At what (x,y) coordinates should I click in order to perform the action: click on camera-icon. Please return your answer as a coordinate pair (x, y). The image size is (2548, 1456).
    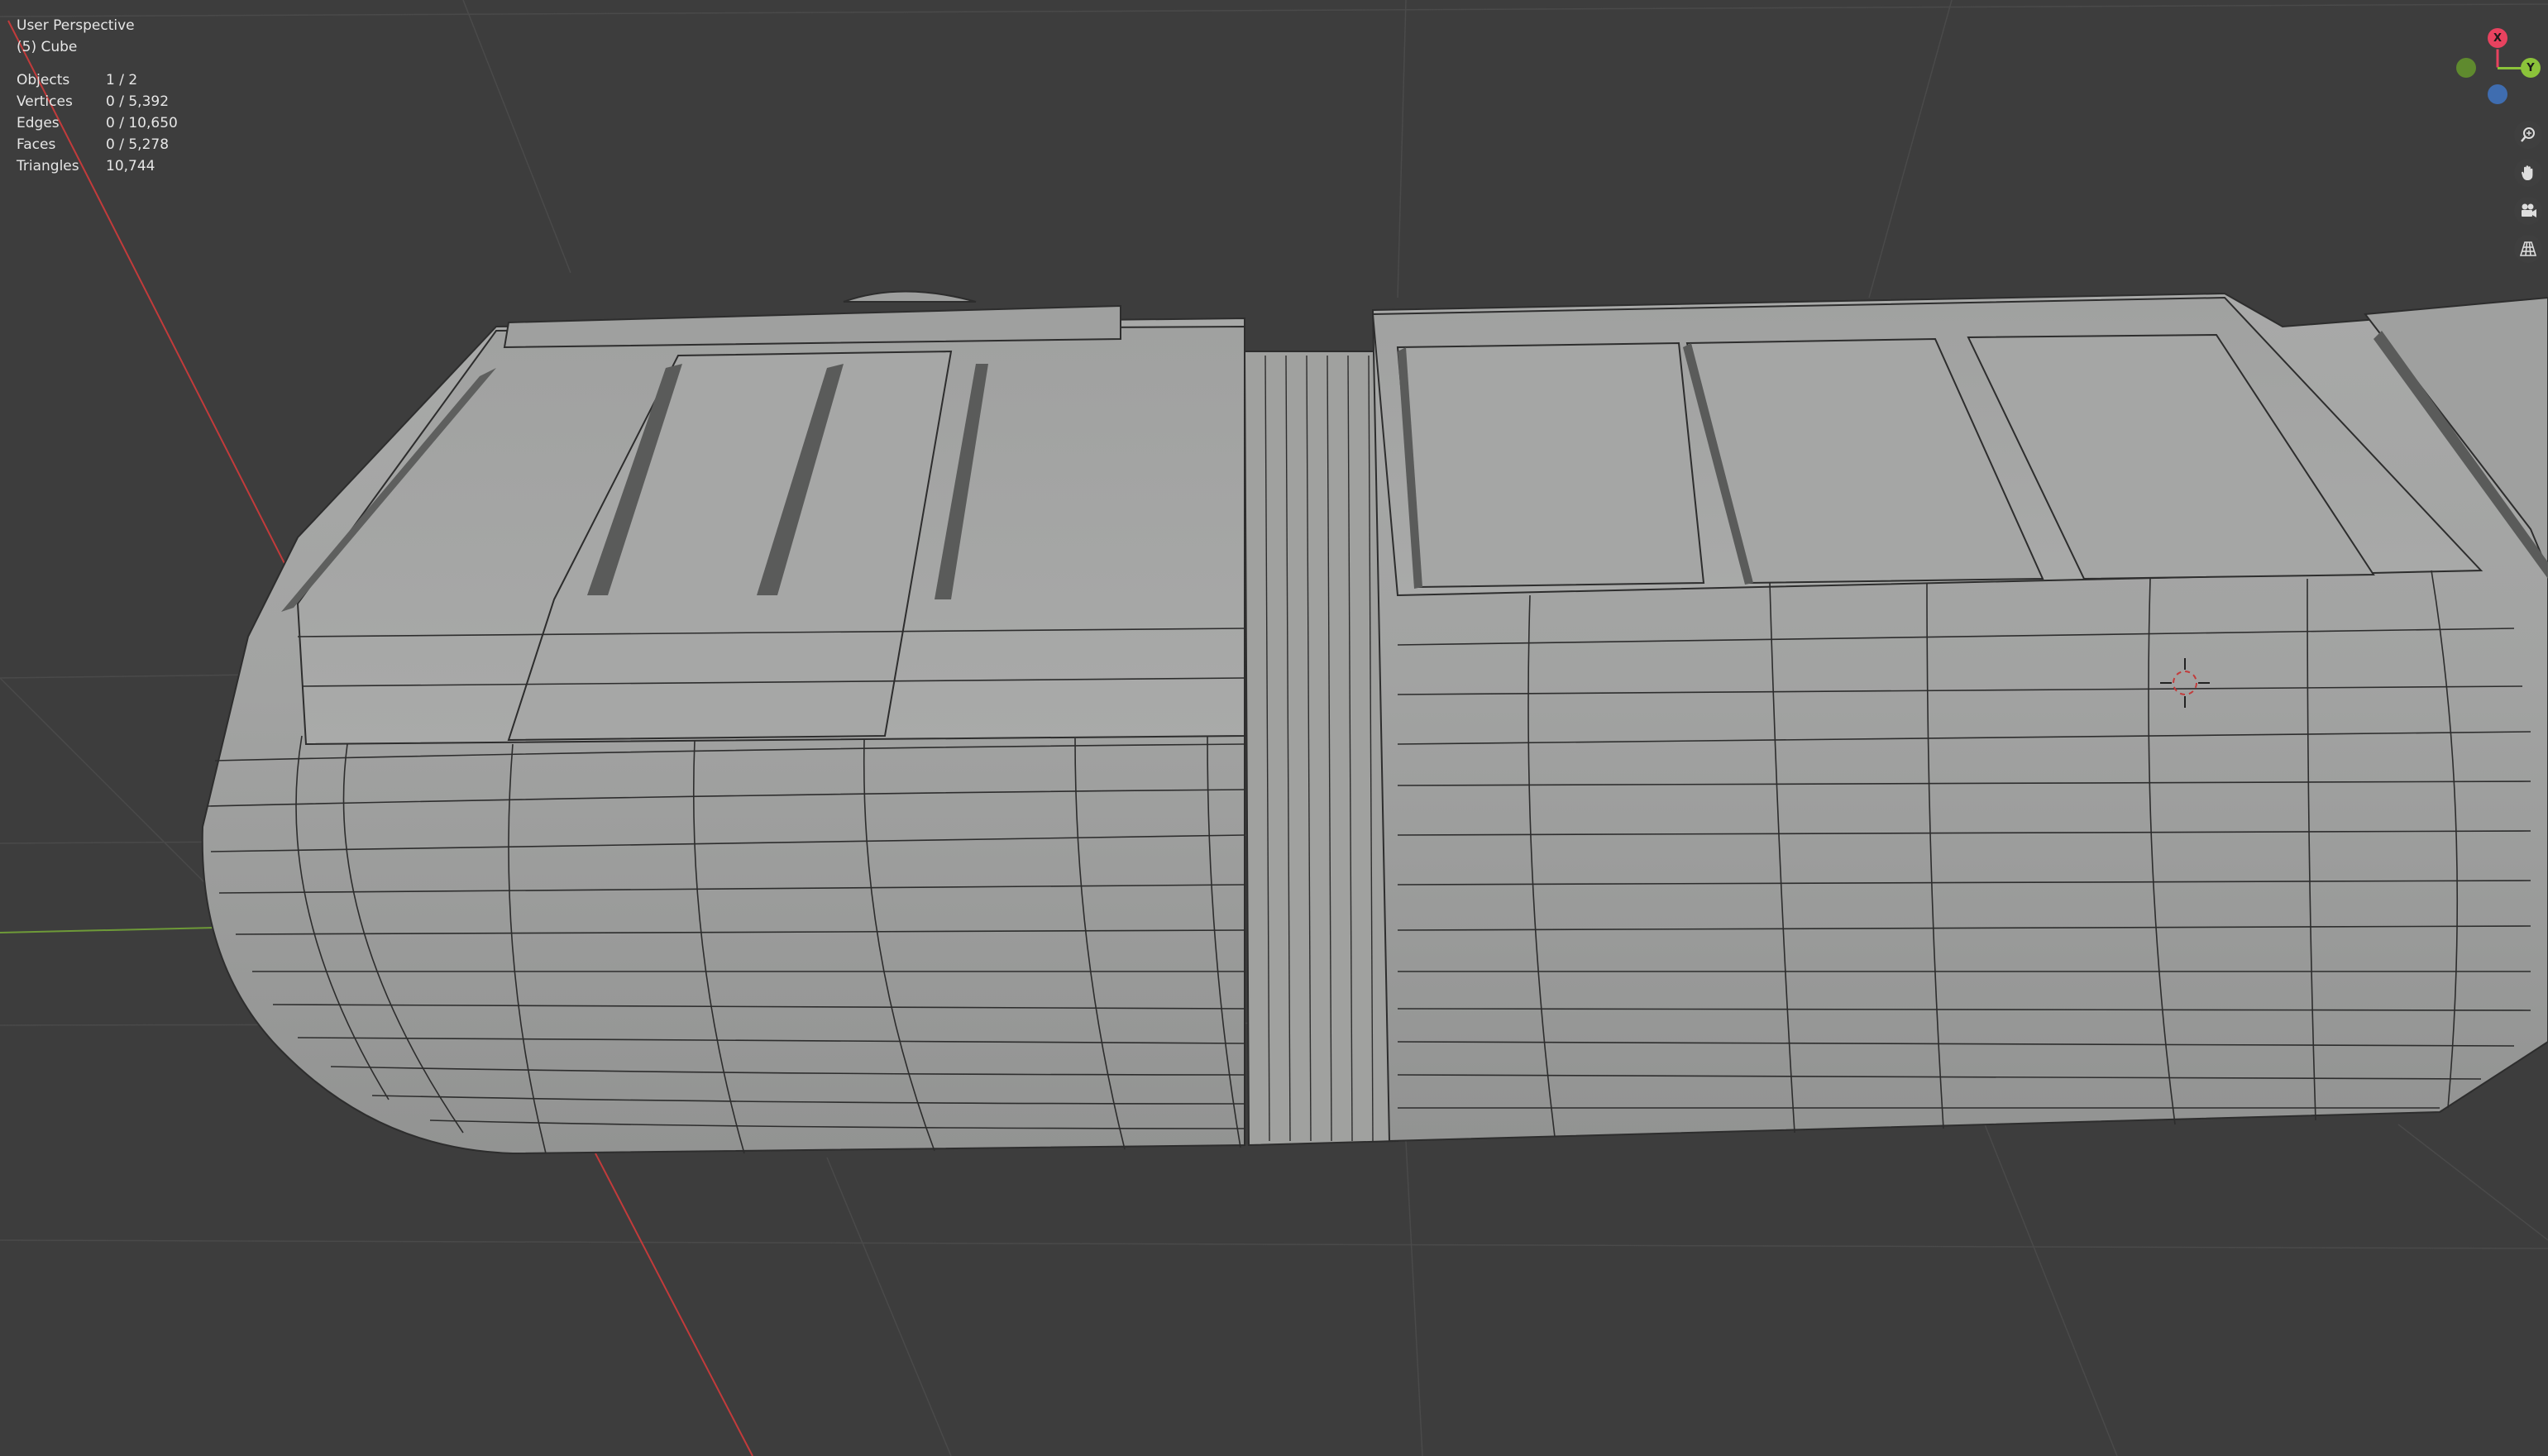
    Looking at the image, I should click on (2528, 211).